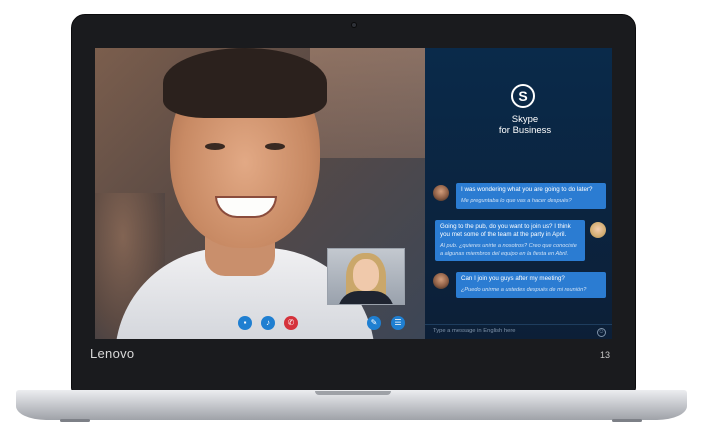 The height and width of the screenshot is (434, 701). I want to click on chat-icon: ✎, so click(374, 322).